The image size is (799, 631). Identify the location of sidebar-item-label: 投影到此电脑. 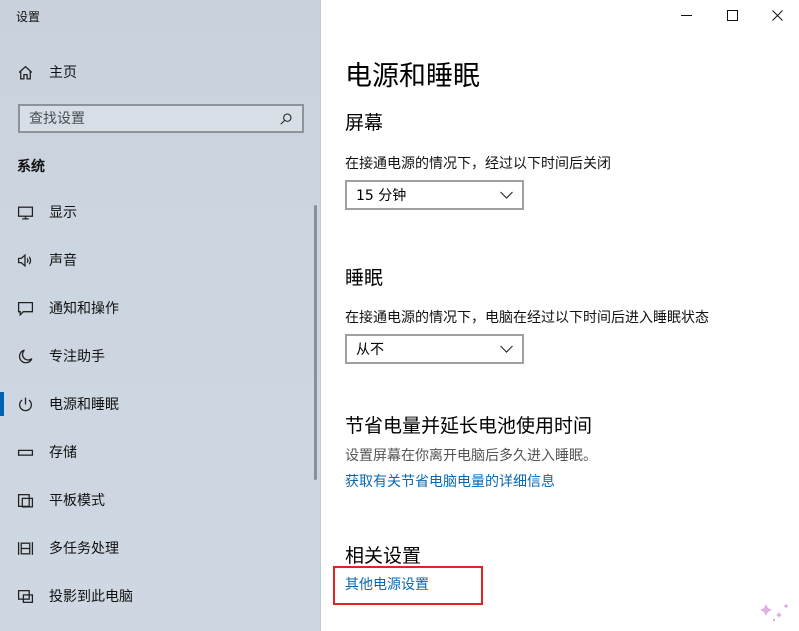
(91, 597).